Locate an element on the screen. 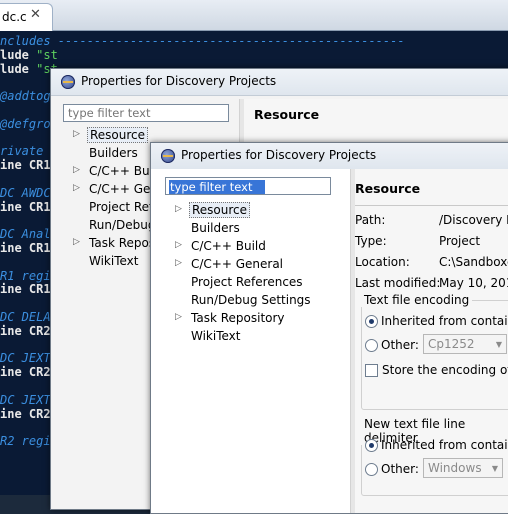  encoding-other-label: Other: is located at coordinates (400, 345).